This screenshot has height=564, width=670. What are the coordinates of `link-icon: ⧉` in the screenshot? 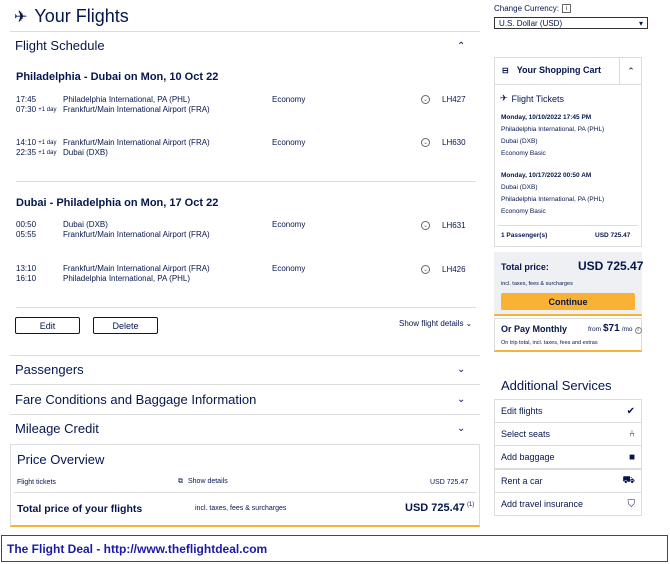 It's located at (180, 481).